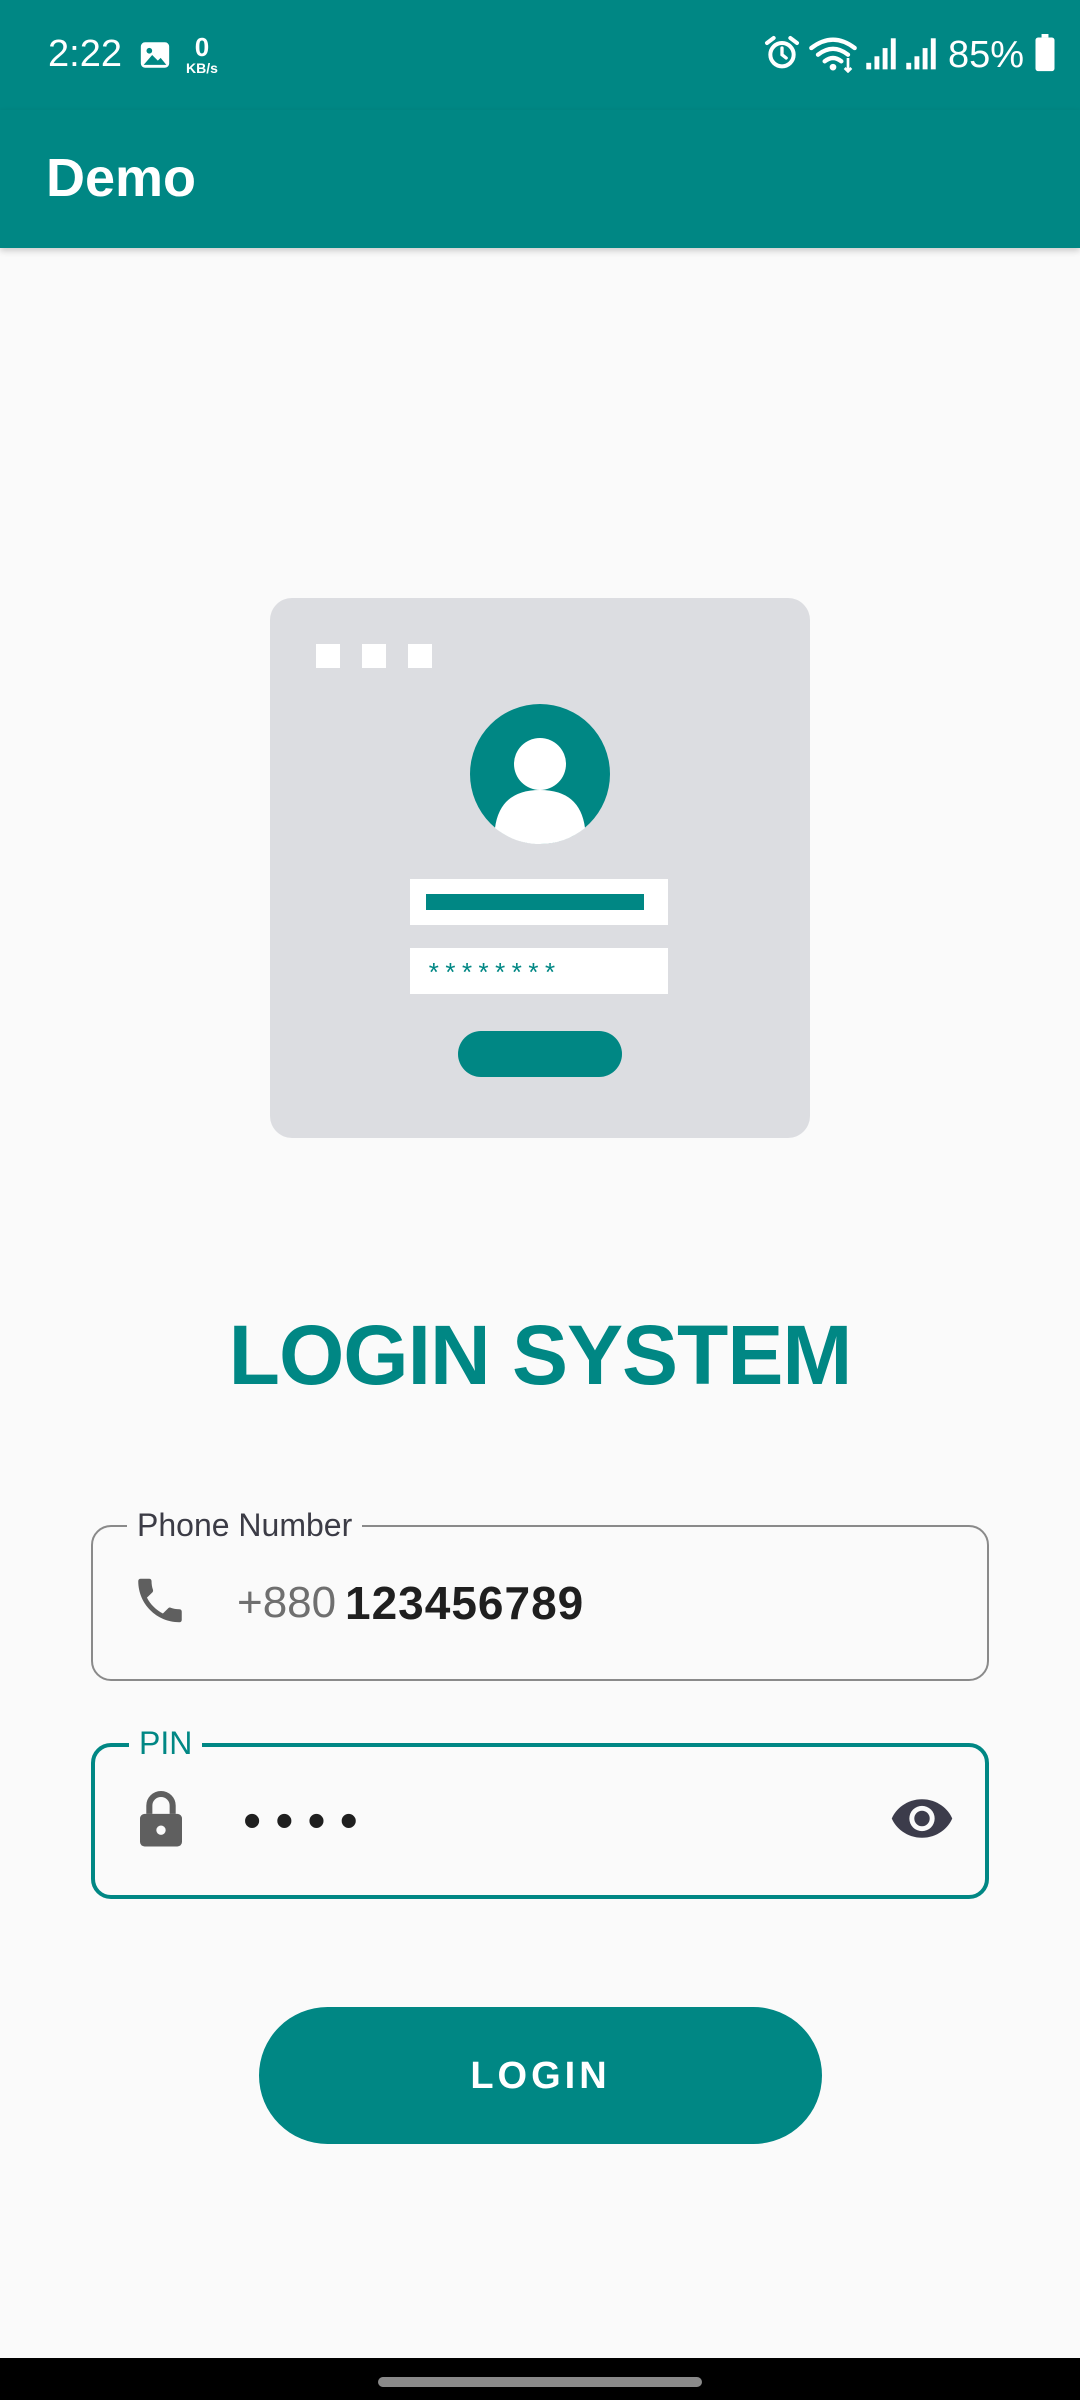 Image resolution: width=1080 pixels, height=2400 pixels. I want to click on network-speed-unit: KB/s, so click(202, 68).